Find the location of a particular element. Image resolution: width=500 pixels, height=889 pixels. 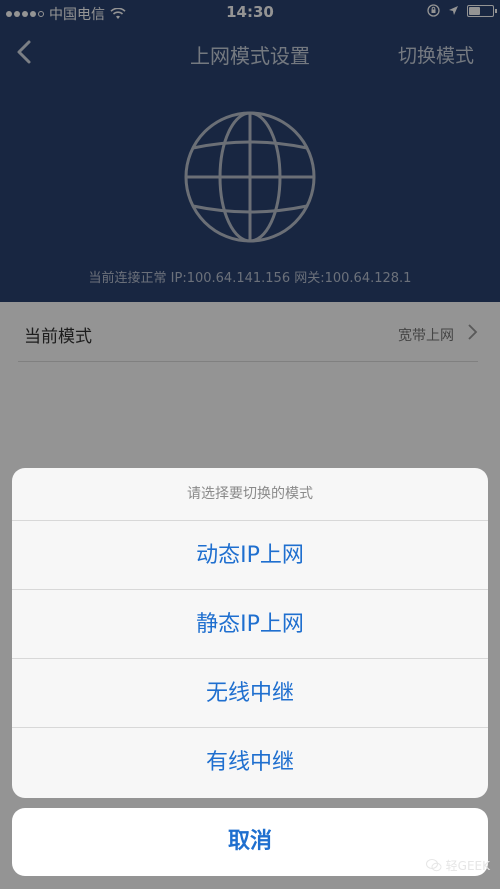

option-static-ip: 静态IP上网 is located at coordinates (250, 624).